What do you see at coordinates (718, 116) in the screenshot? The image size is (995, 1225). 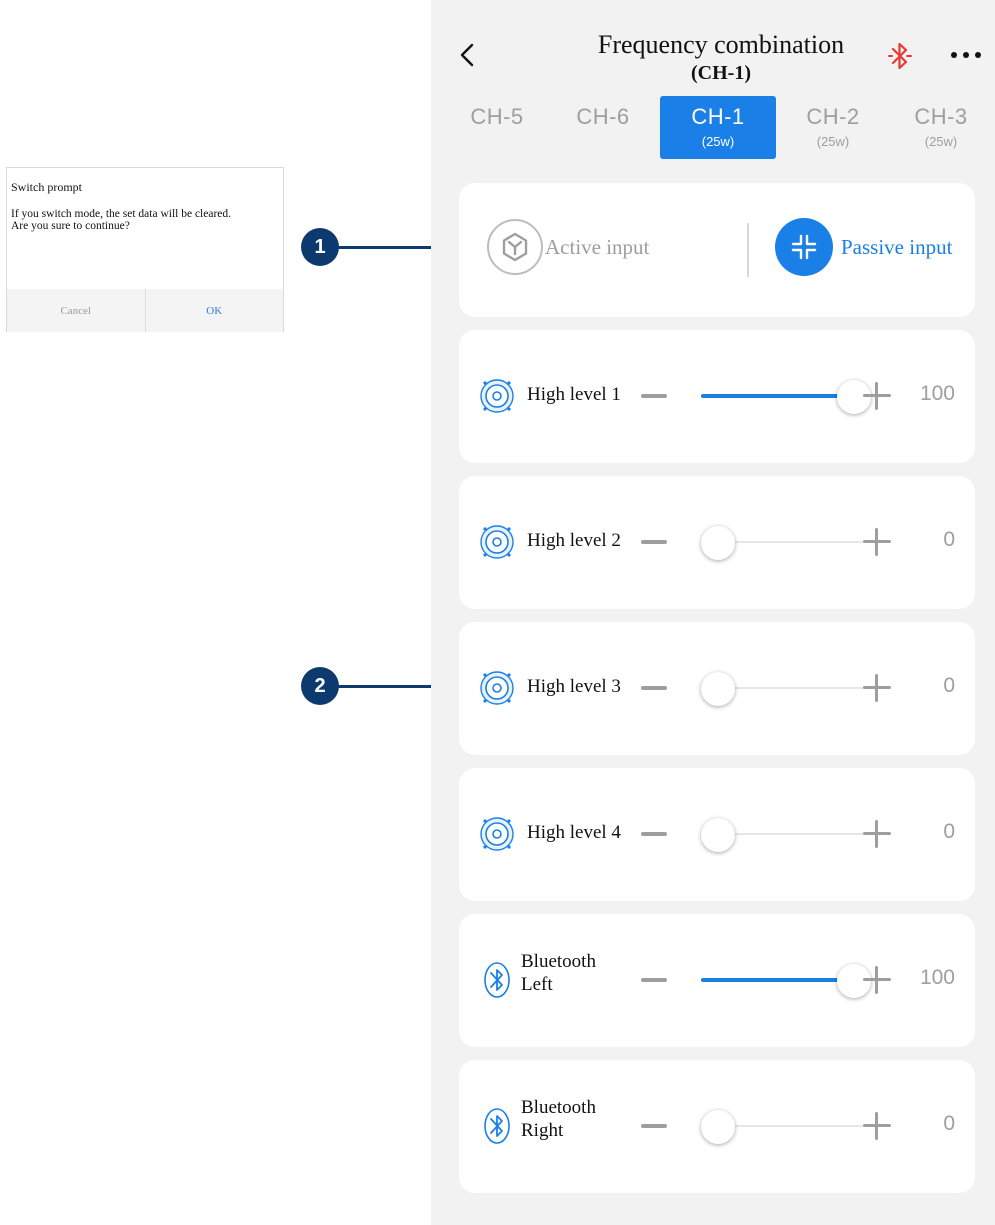 I see `tab-label: CH-1` at bounding box center [718, 116].